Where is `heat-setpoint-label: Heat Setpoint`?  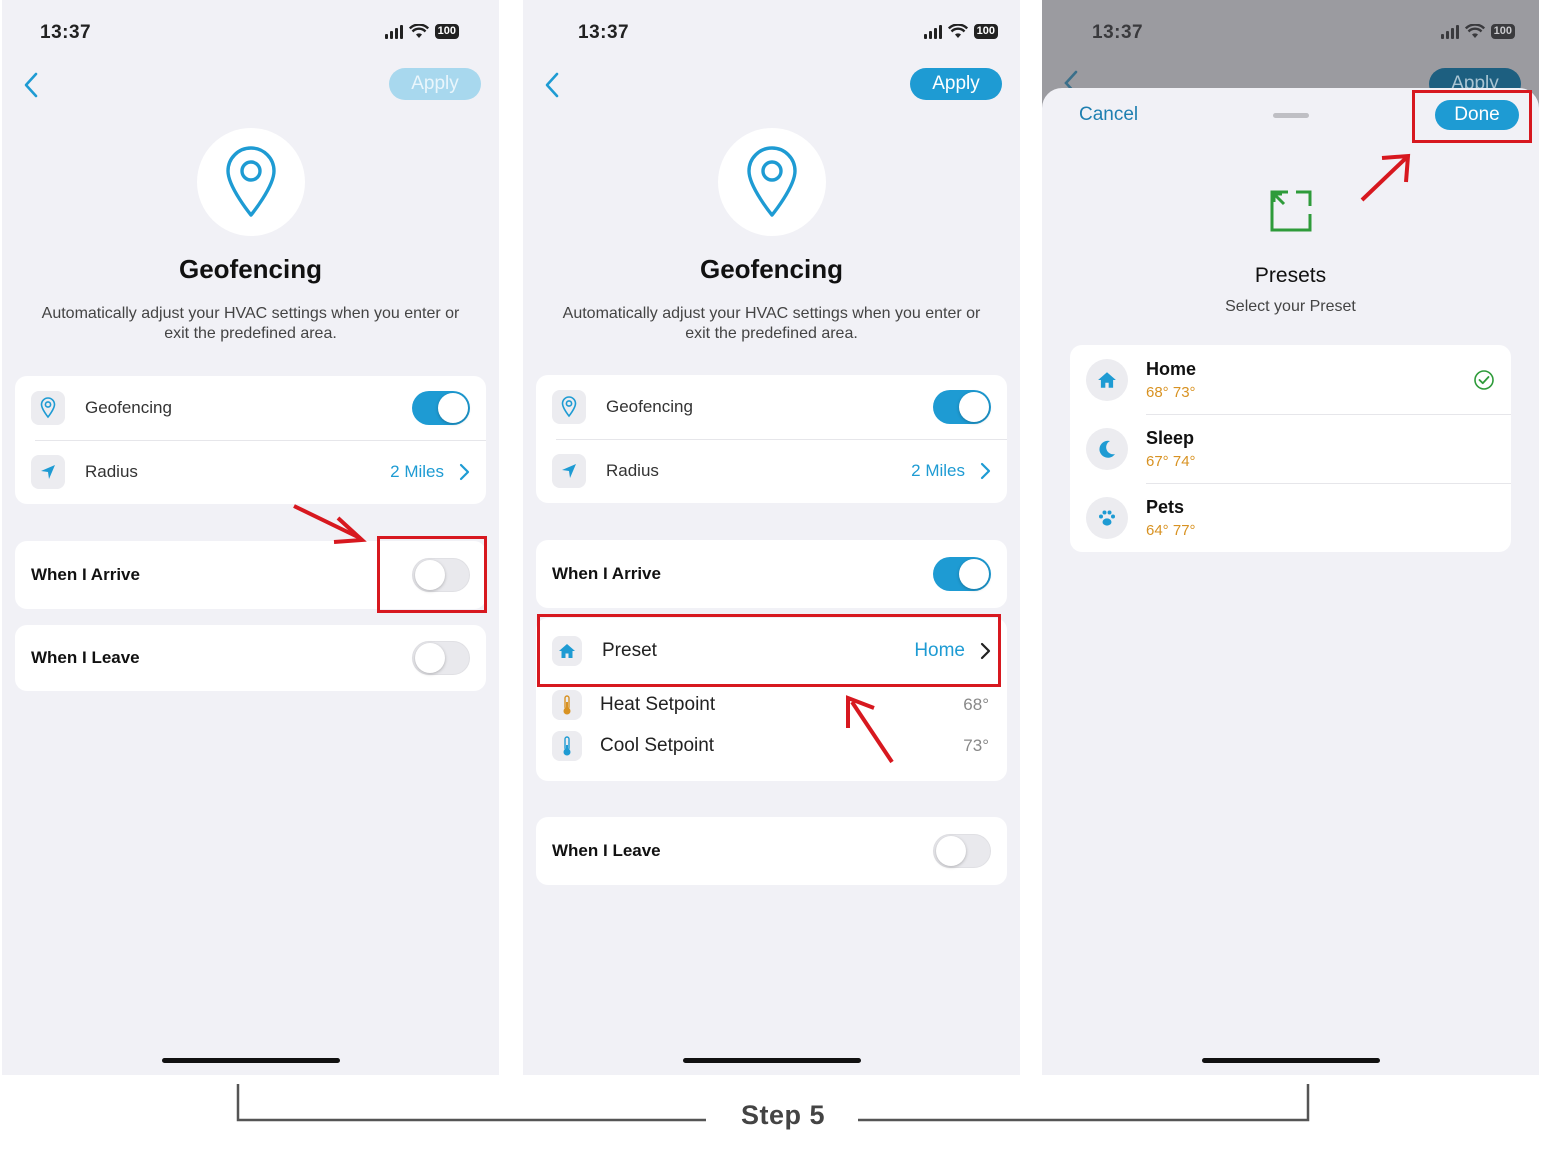
heat-setpoint-label: Heat Setpoint is located at coordinates (658, 704).